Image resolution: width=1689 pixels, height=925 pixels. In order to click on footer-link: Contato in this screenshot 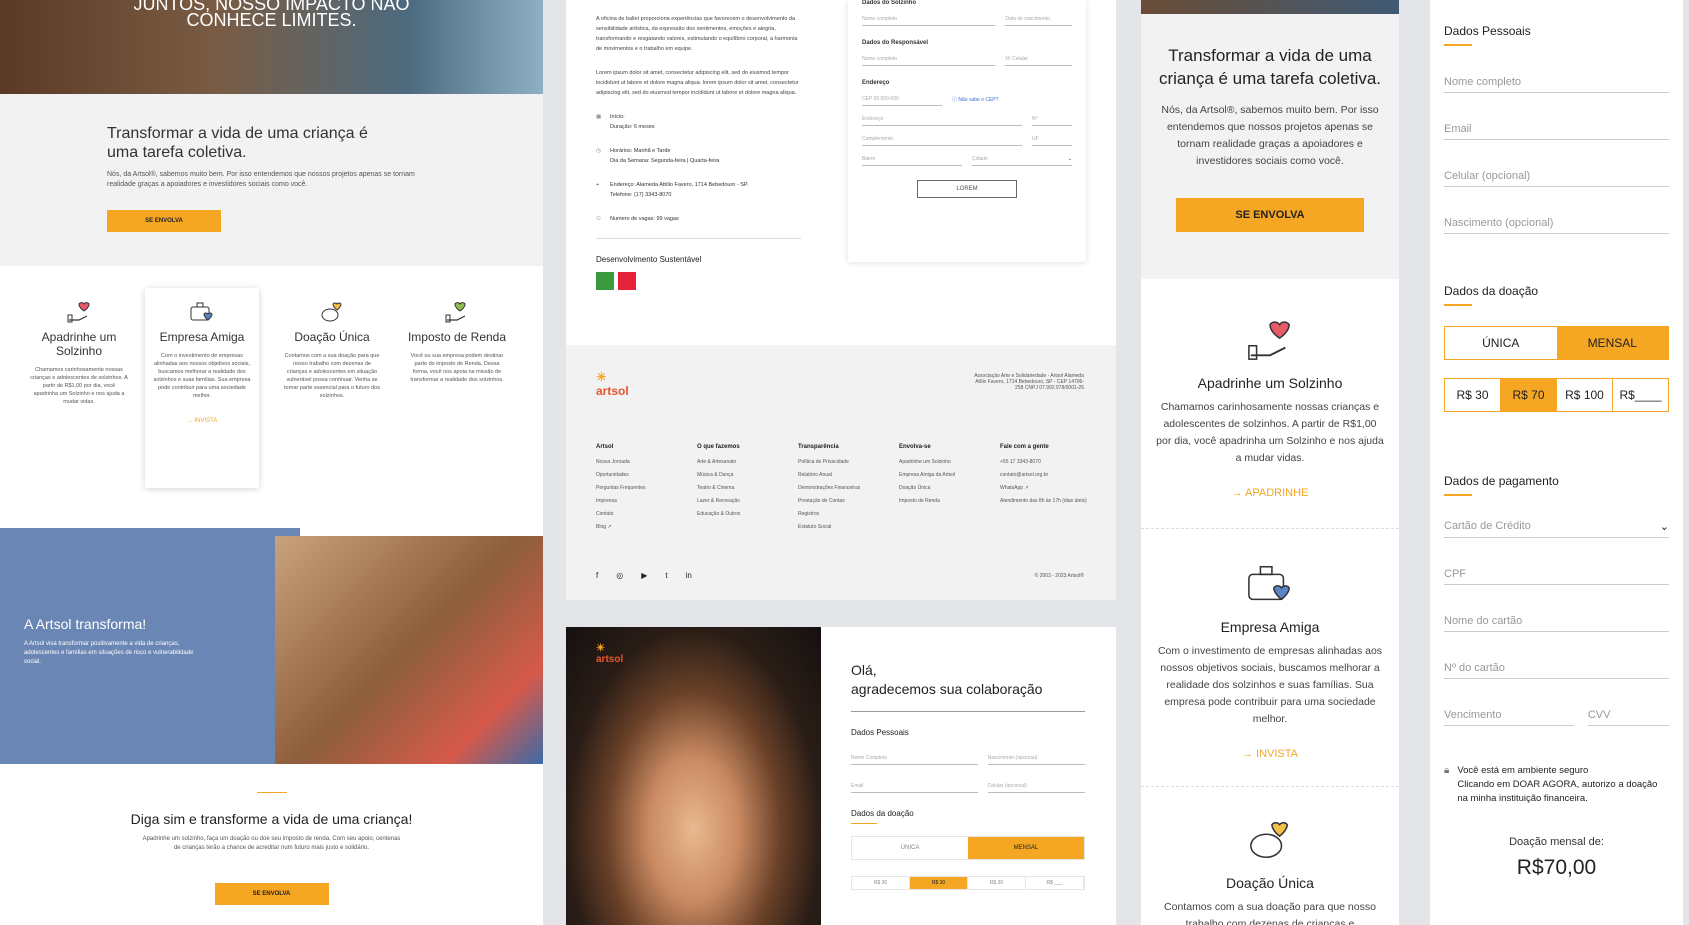, I will do `click(646, 514)`.